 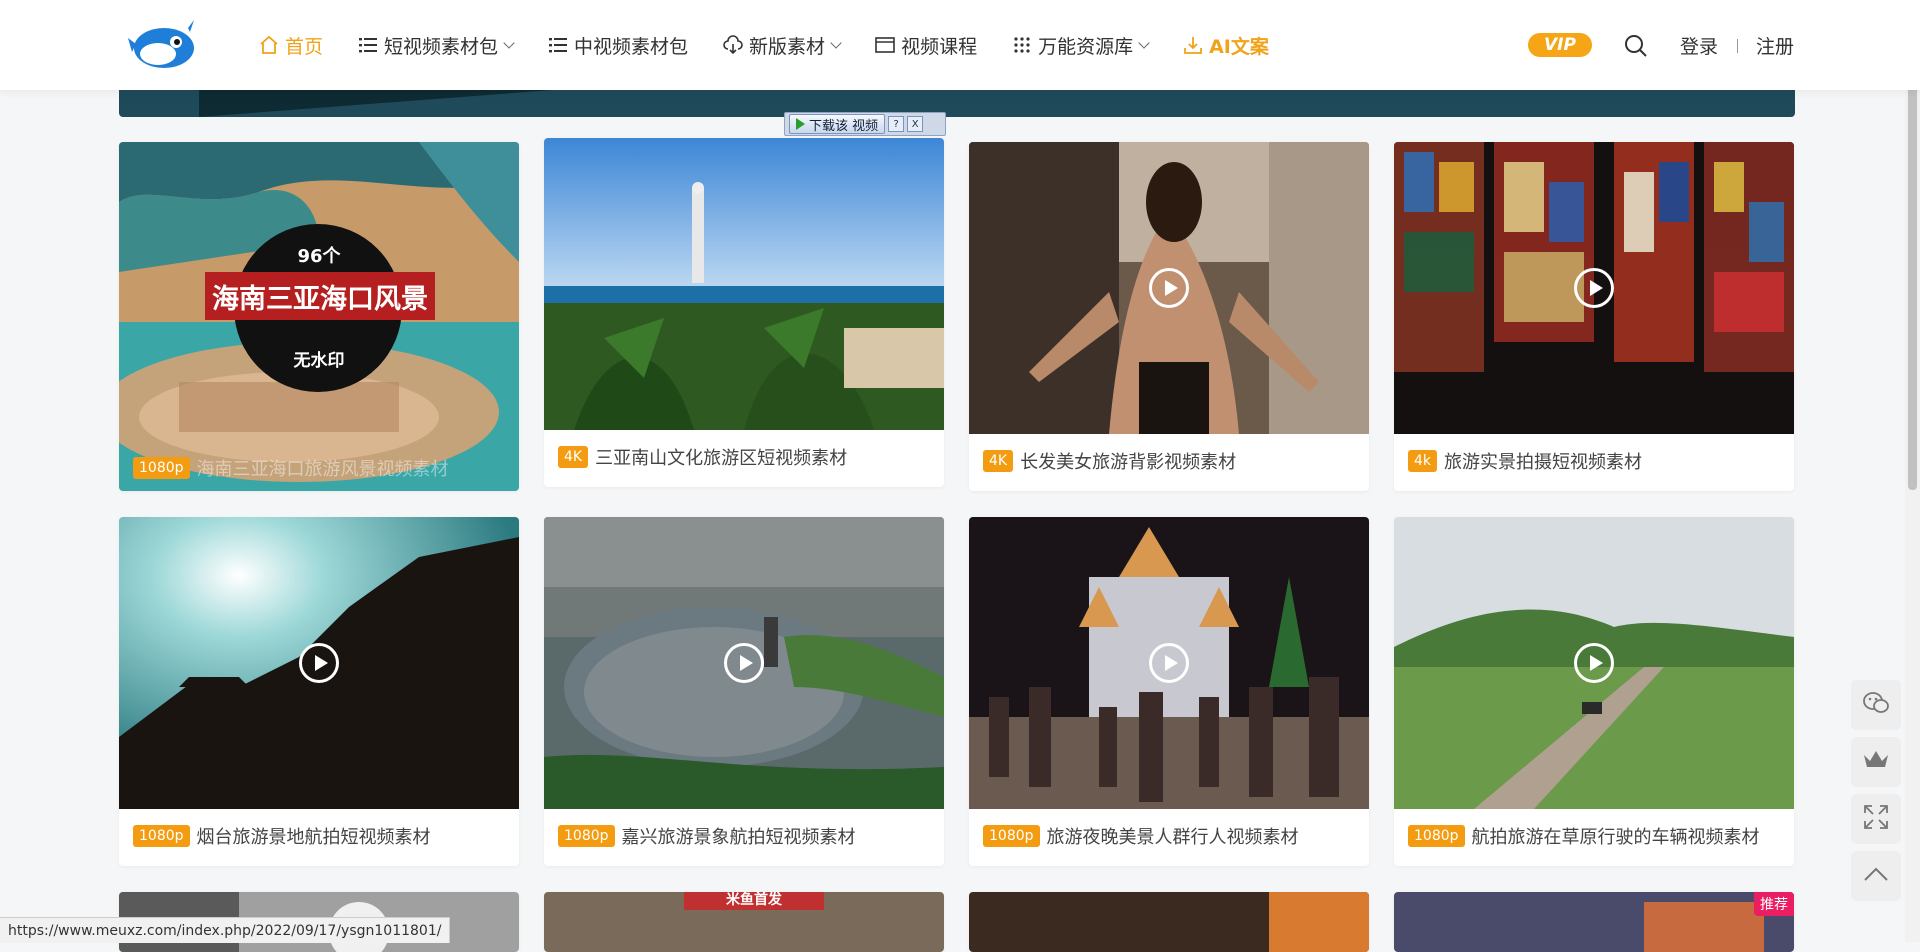 I want to click on wechat-icon, so click(x=1876, y=705).